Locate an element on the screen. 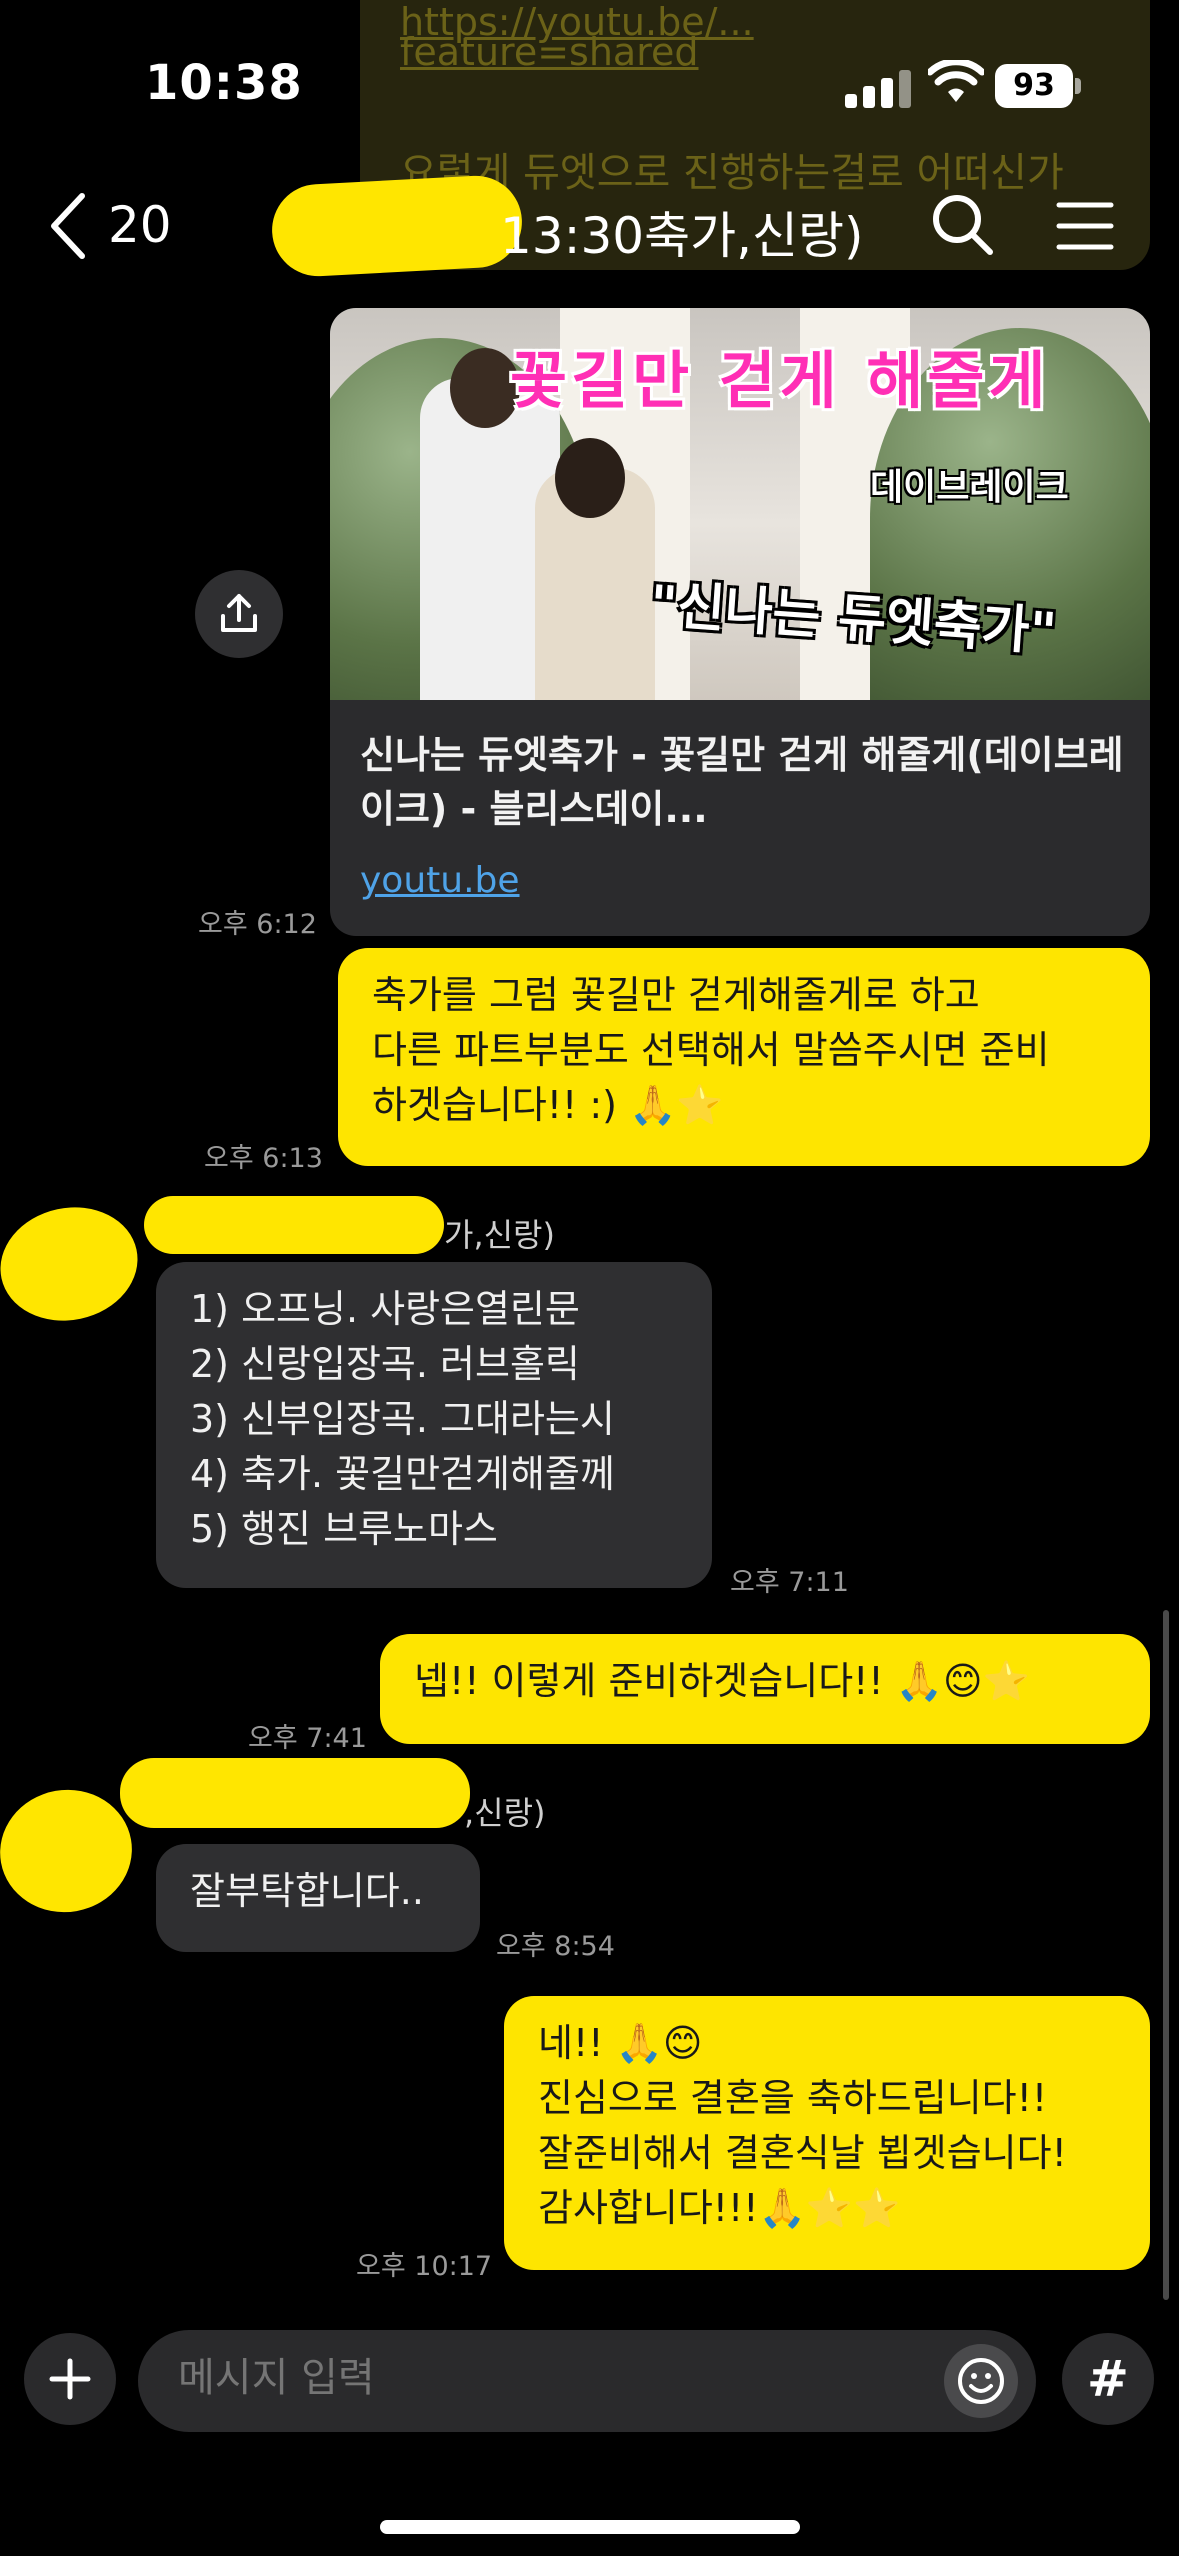  status-time: 10:38 is located at coordinates (224, 83).